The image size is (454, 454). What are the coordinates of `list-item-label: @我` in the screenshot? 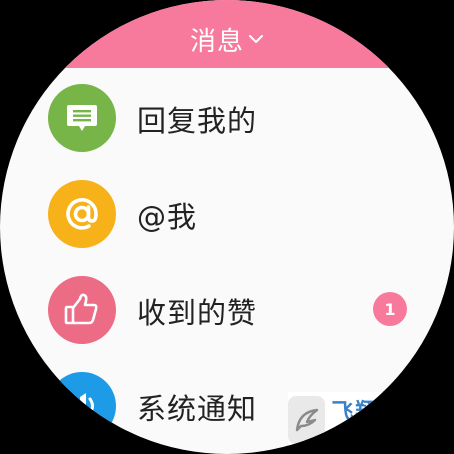 It's located at (167, 217).